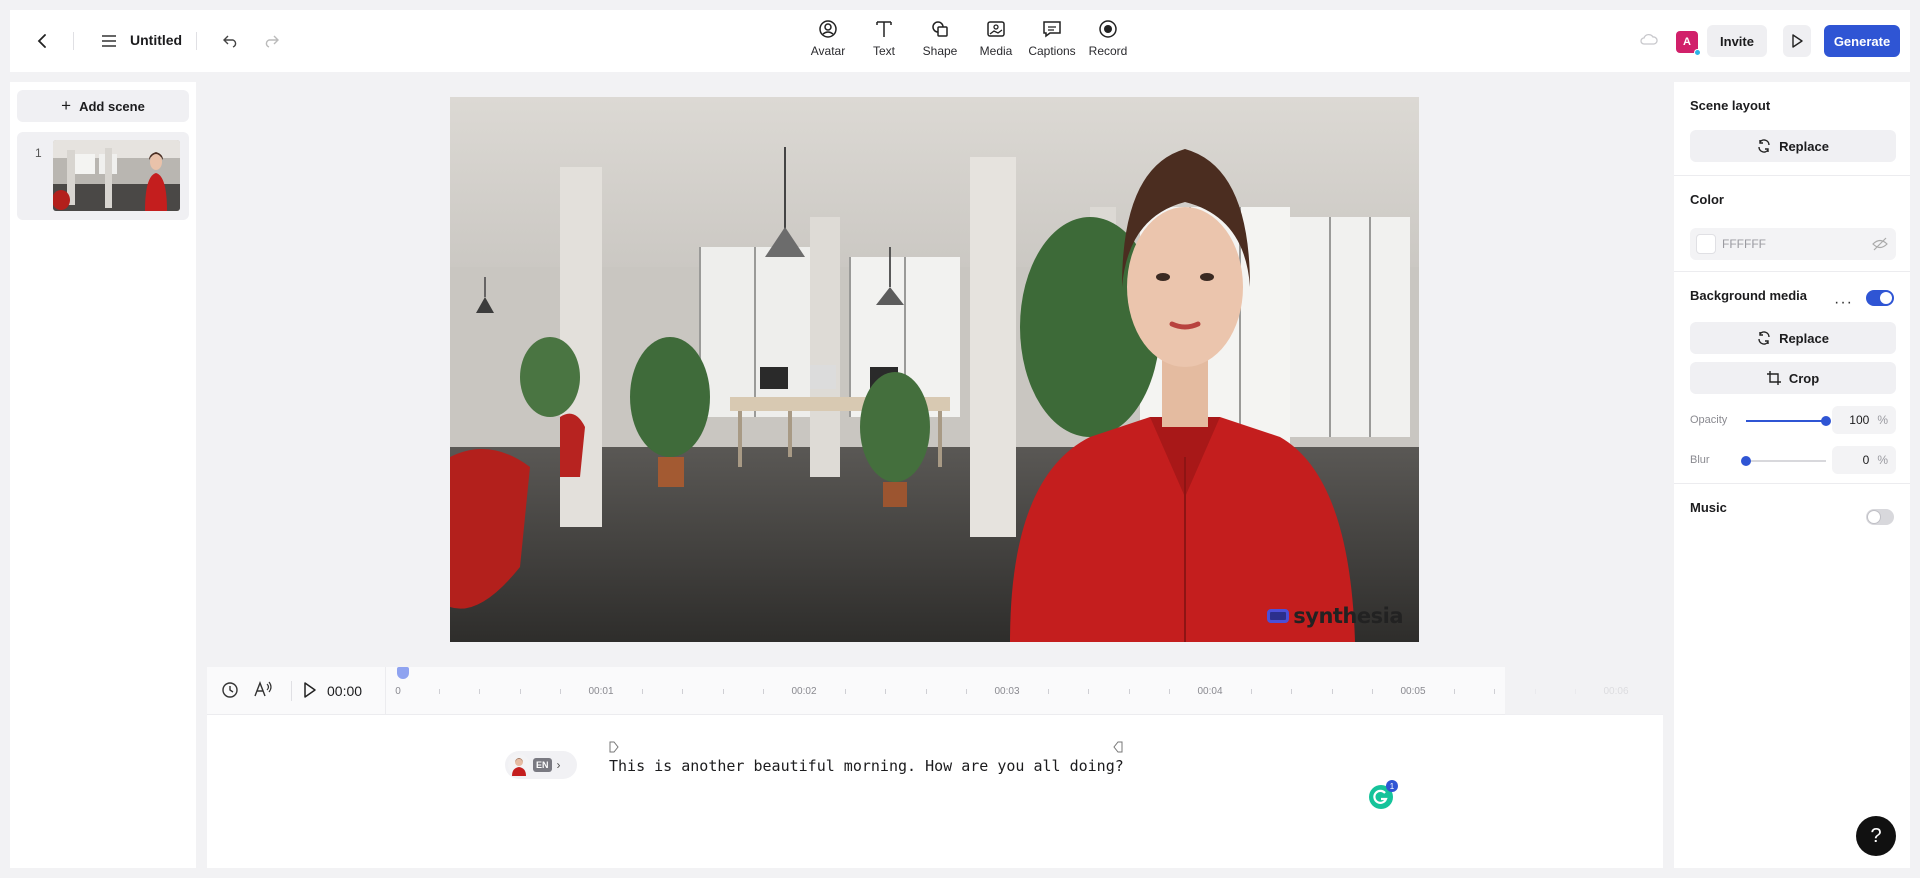  I want to click on background-media-toggle, so click(1880, 298).